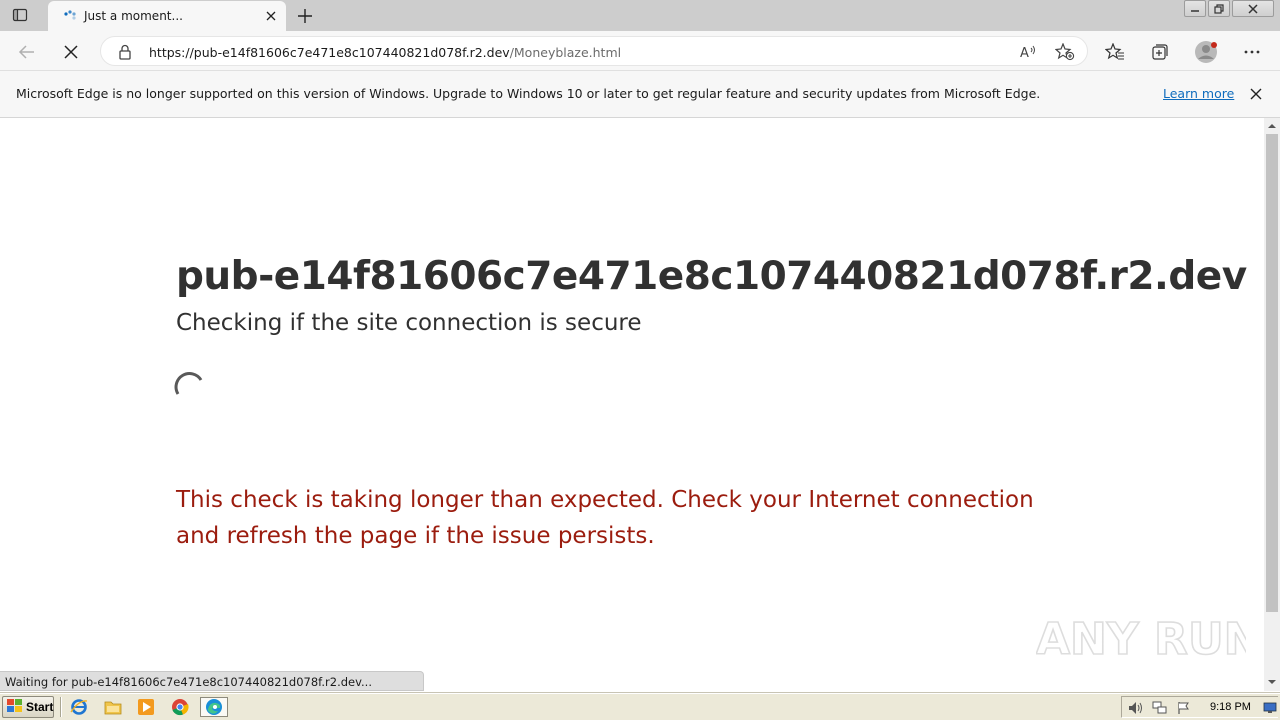 Image resolution: width=1280 pixels, height=720 pixels. I want to click on favorites-icon, so click(1114, 51).